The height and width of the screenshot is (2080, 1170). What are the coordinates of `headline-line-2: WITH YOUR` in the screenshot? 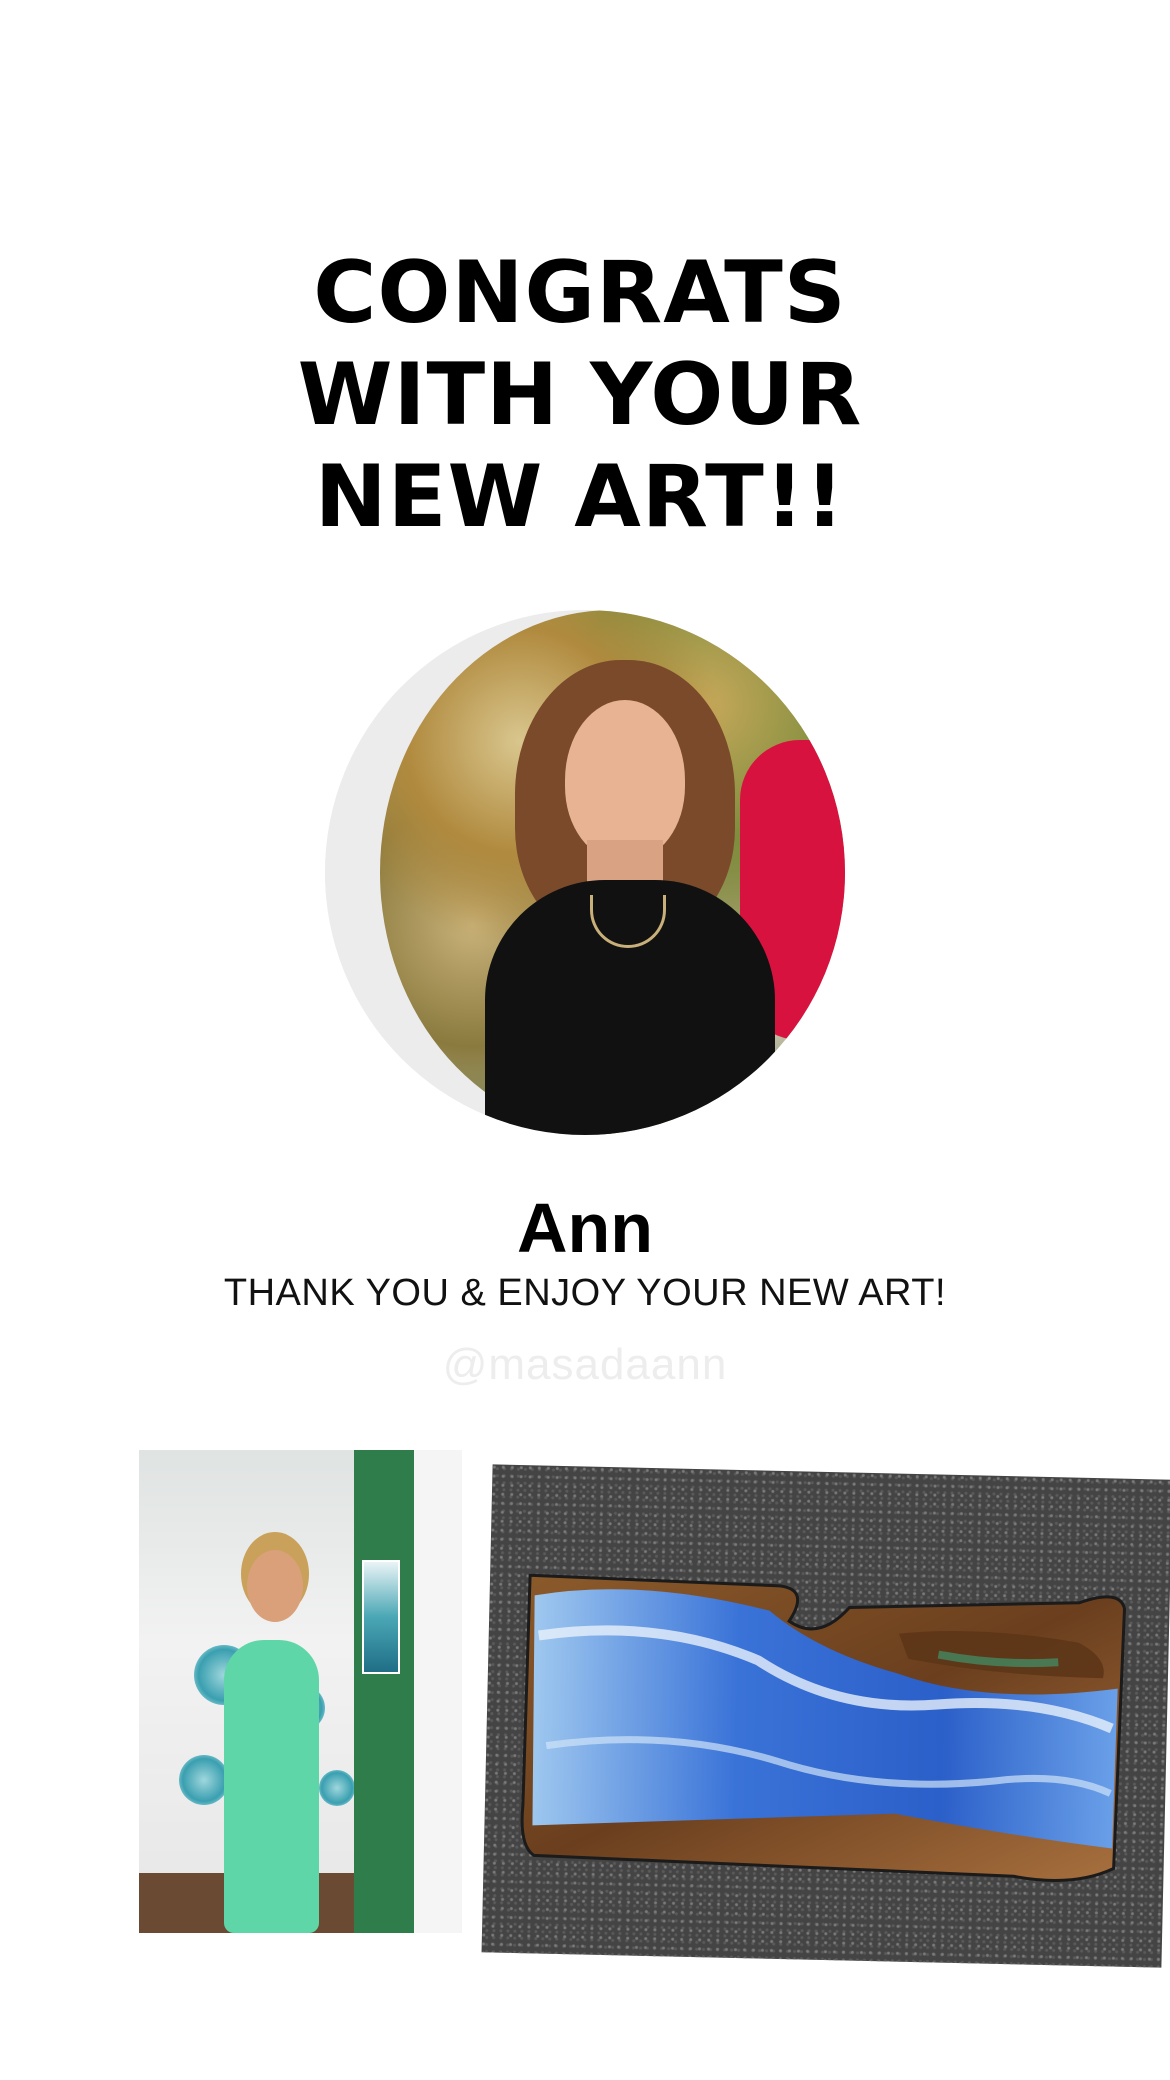 It's located at (580, 395).